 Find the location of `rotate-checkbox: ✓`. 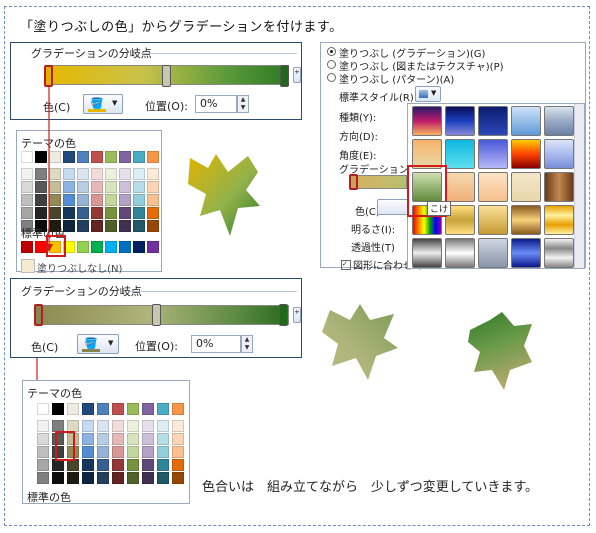

rotate-checkbox: ✓ is located at coordinates (346, 265).